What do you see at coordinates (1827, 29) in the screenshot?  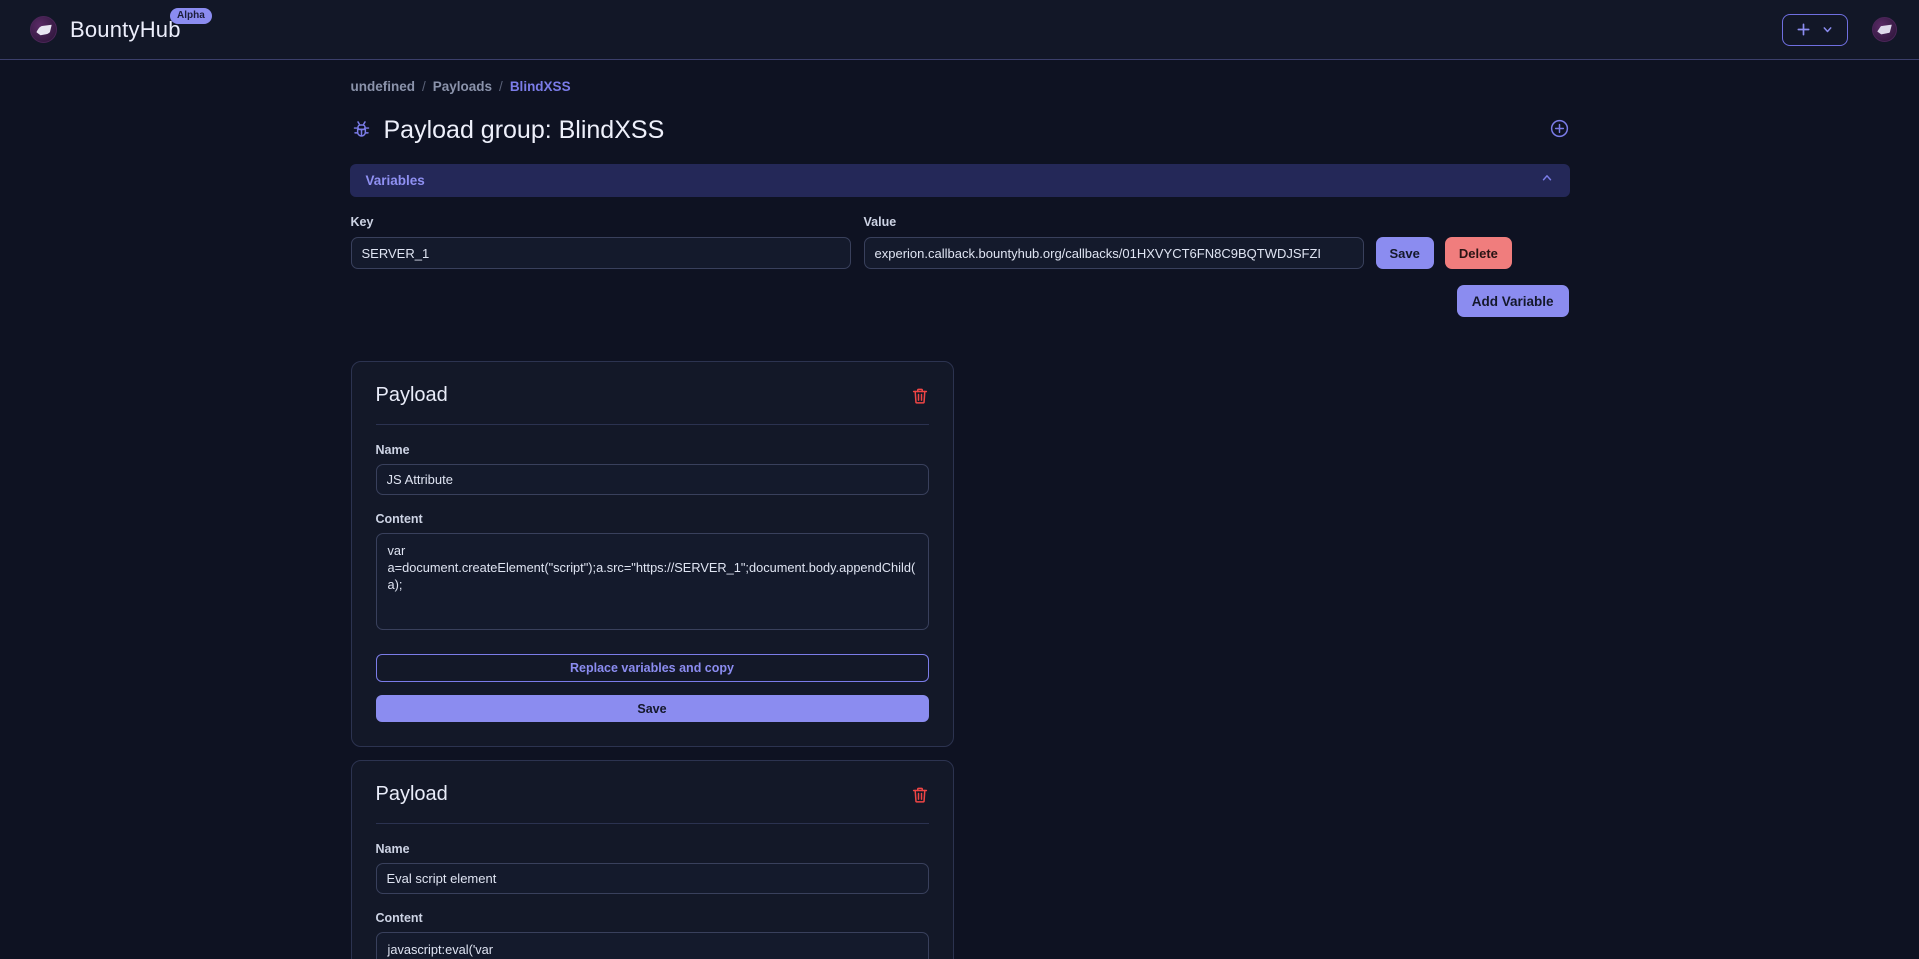 I see `chevron-down-icon` at bounding box center [1827, 29].